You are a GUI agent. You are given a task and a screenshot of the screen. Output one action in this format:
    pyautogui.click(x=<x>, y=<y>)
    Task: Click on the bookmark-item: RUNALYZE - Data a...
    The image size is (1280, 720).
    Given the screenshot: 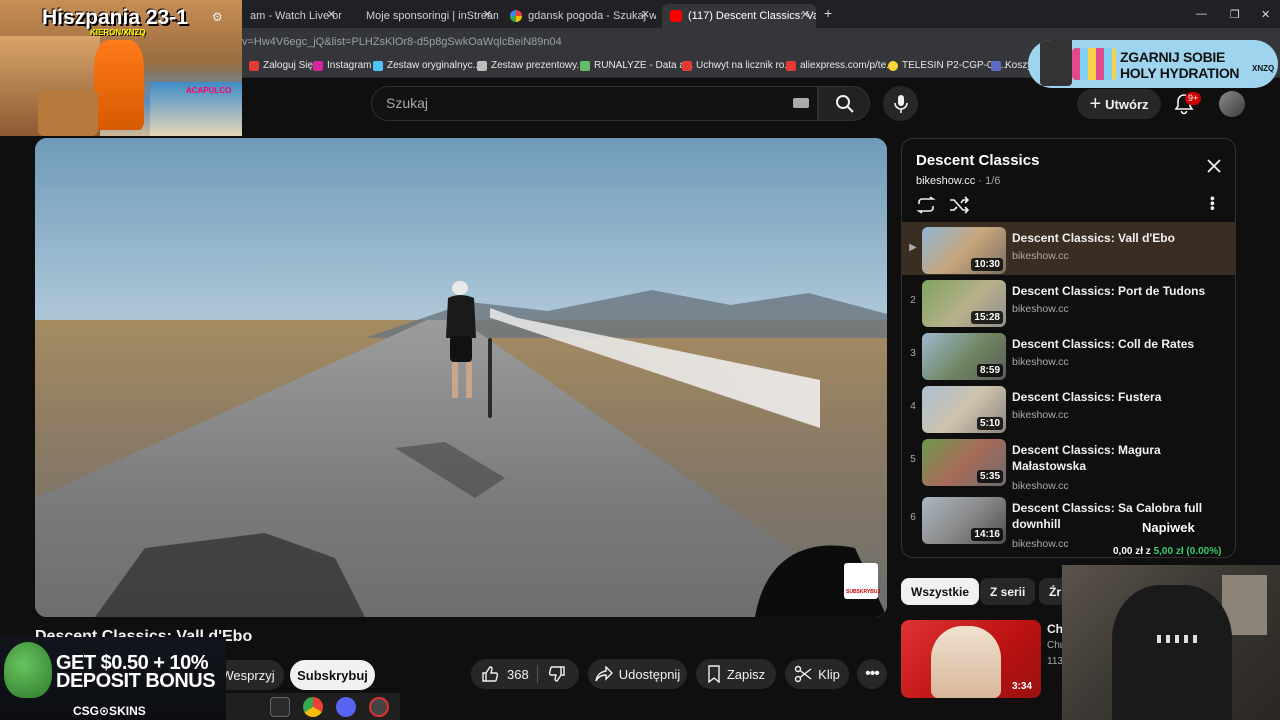 What is the action you would take?
    pyautogui.click(x=636, y=65)
    